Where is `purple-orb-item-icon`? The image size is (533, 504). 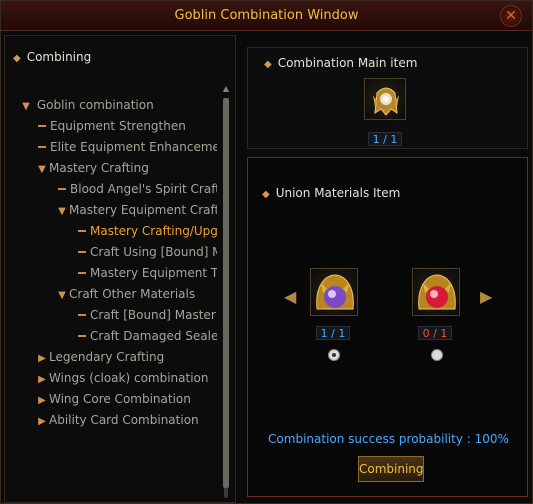 purple-orb-item-icon is located at coordinates (335, 292).